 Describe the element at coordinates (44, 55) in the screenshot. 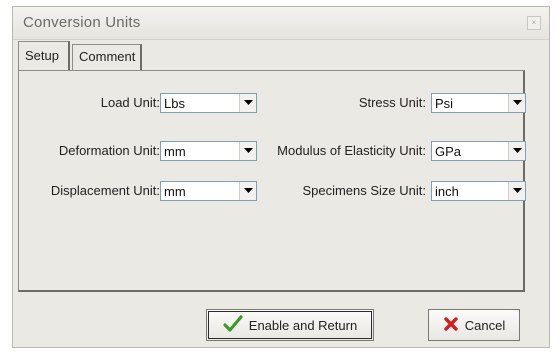

I see `tab-setup: Setup` at that location.